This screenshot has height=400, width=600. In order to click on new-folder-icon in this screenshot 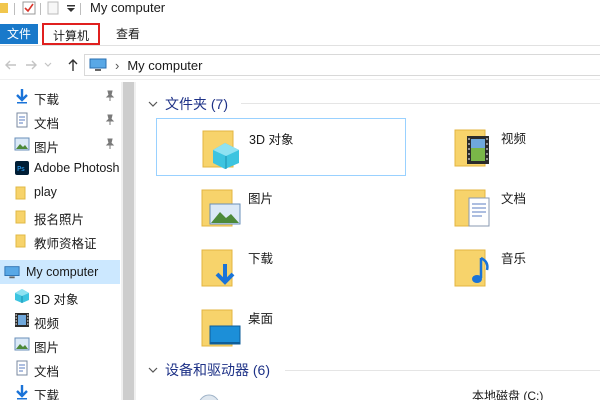, I will do `click(53, 8)`.